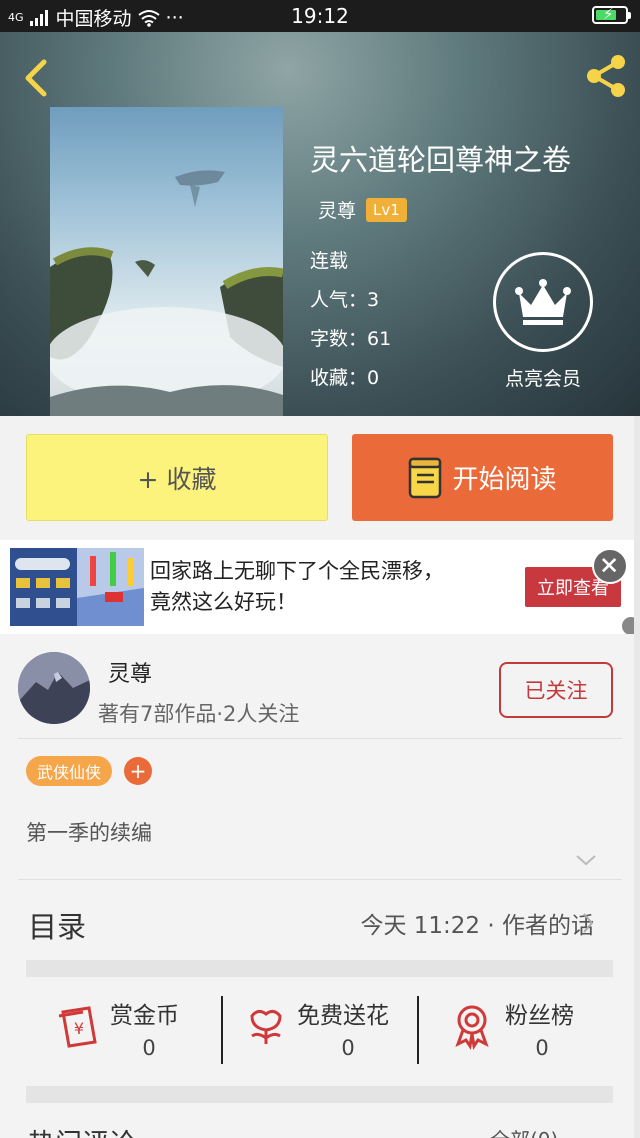 The width and height of the screenshot is (640, 1138). What do you see at coordinates (82, 1130) in the screenshot?
I see `hot-comments-title: 热门评论` at bounding box center [82, 1130].